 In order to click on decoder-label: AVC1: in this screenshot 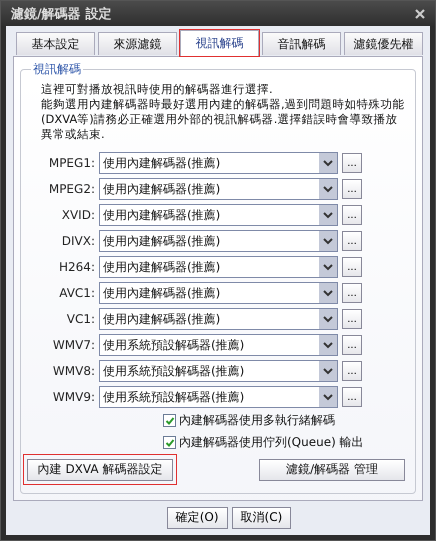, I will do `click(76, 293)`.